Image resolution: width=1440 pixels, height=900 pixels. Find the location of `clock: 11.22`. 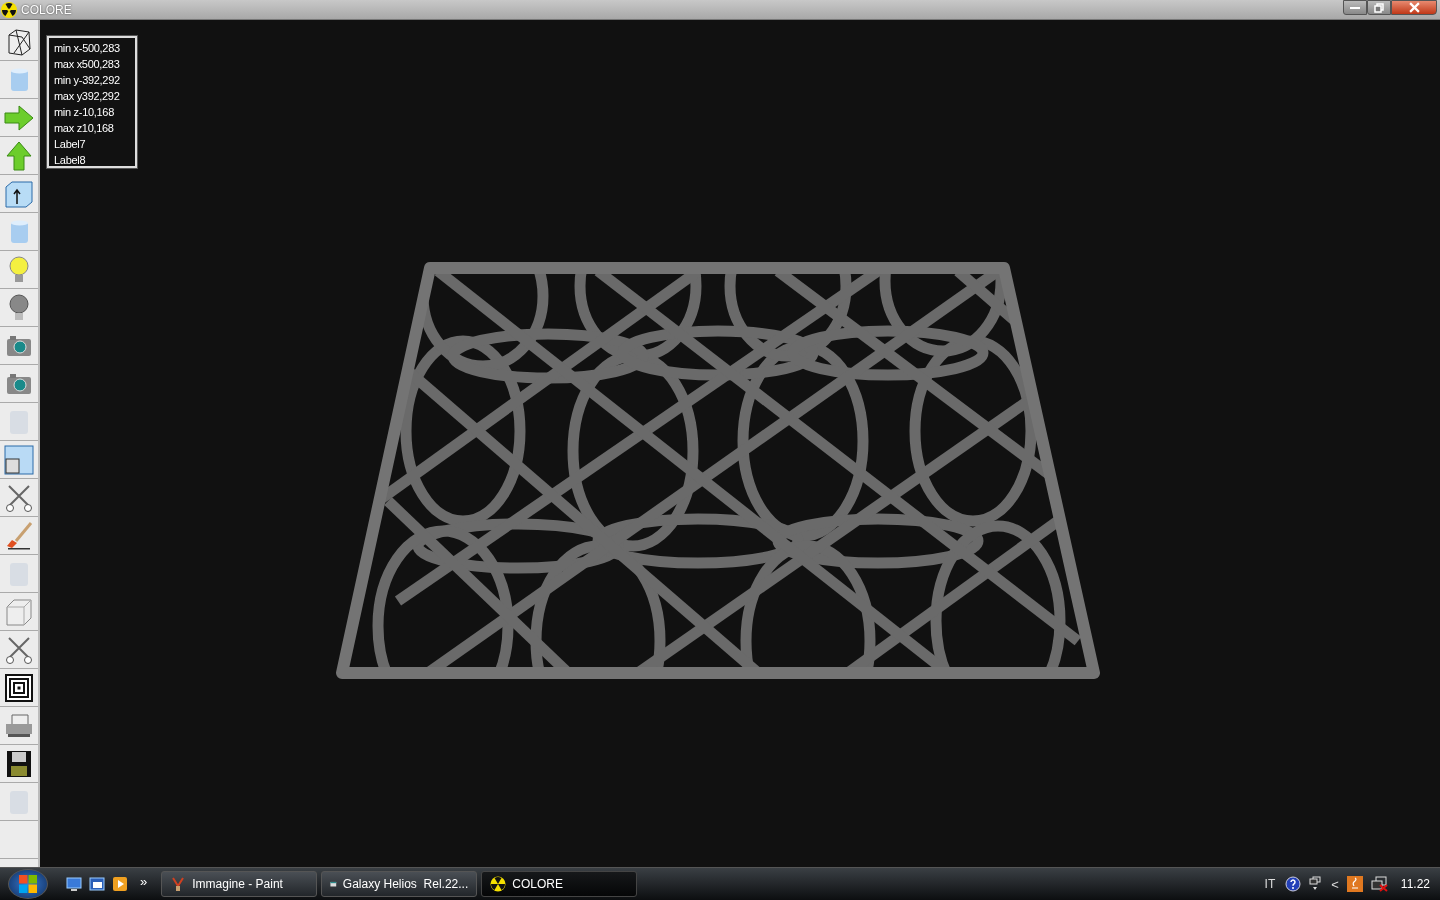

clock: 11.22 is located at coordinates (1415, 884).